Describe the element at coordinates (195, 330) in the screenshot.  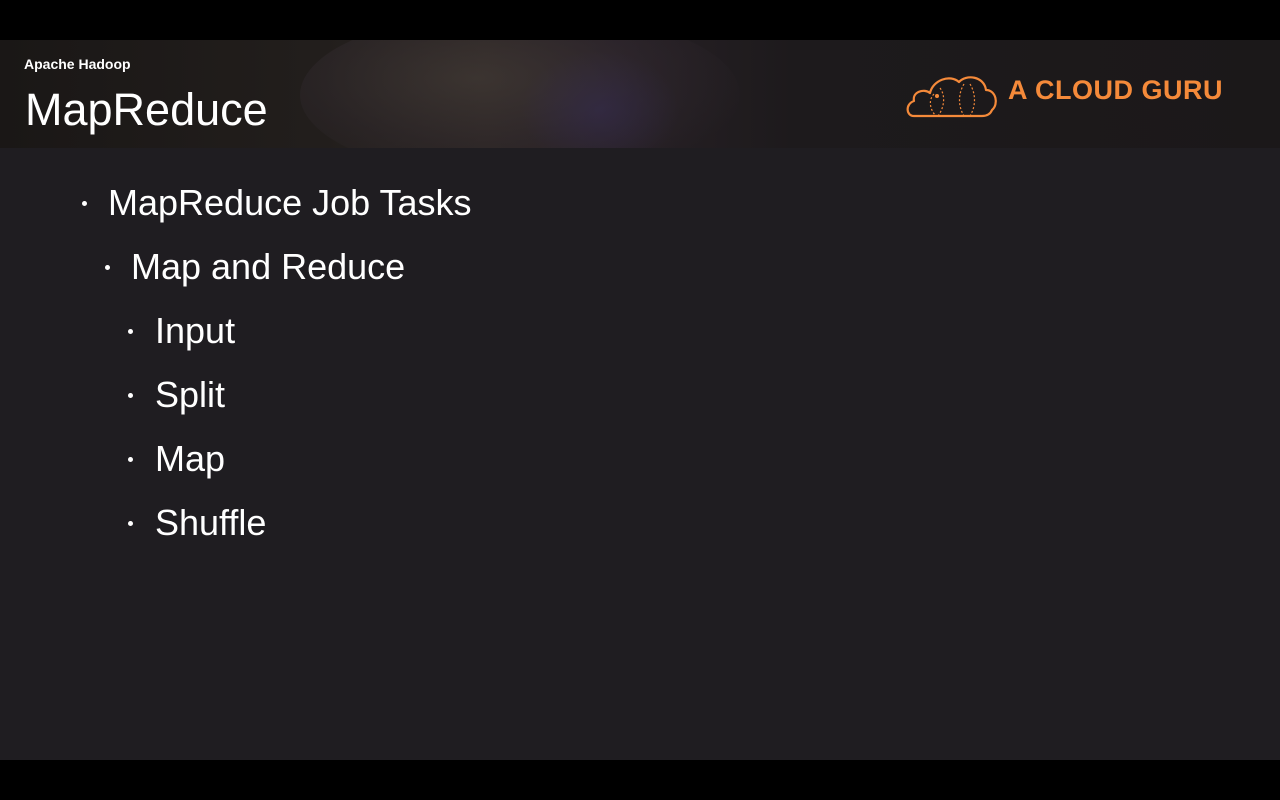
I see `bullet-text: Input` at that location.